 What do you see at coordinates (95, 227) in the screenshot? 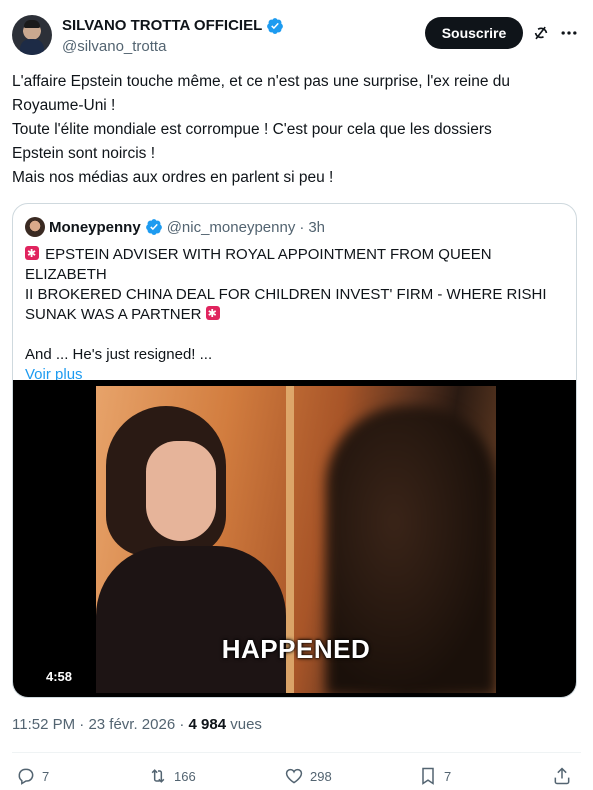
I see `quoted-author-name: Moneypenny` at bounding box center [95, 227].